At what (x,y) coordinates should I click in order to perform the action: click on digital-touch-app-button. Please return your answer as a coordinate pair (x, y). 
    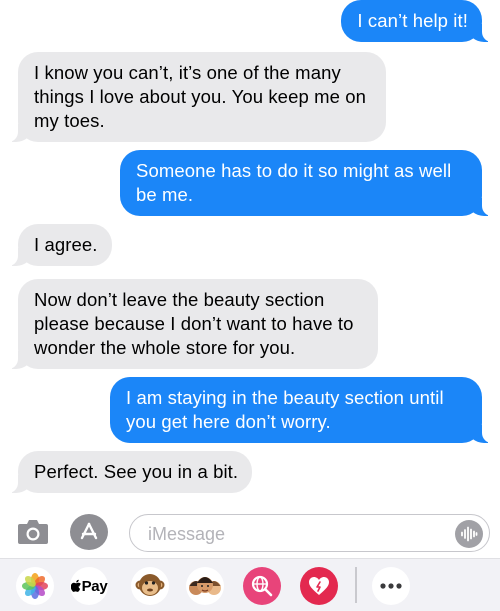
    Looking at the image, I should click on (319, 586).